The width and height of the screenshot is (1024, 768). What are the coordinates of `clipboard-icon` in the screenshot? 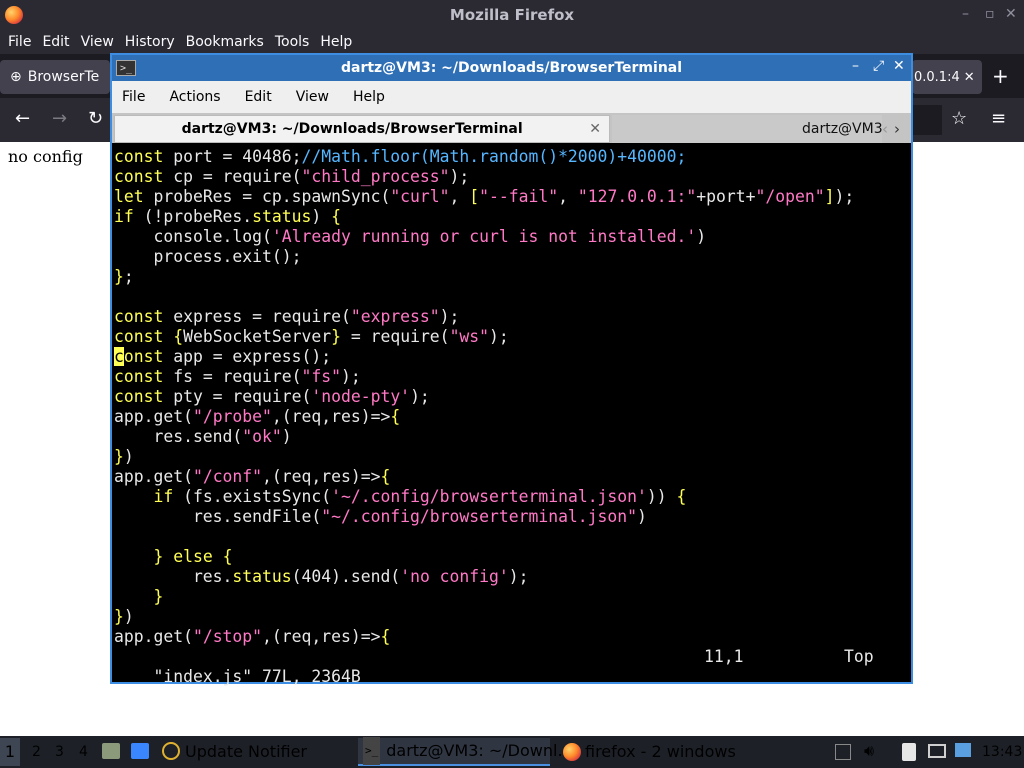 It's located at (909, 752).